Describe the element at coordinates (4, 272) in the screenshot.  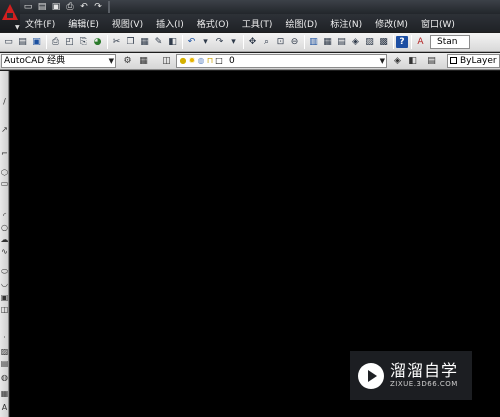
I see `ellipse-icon: ⬭` at that location.